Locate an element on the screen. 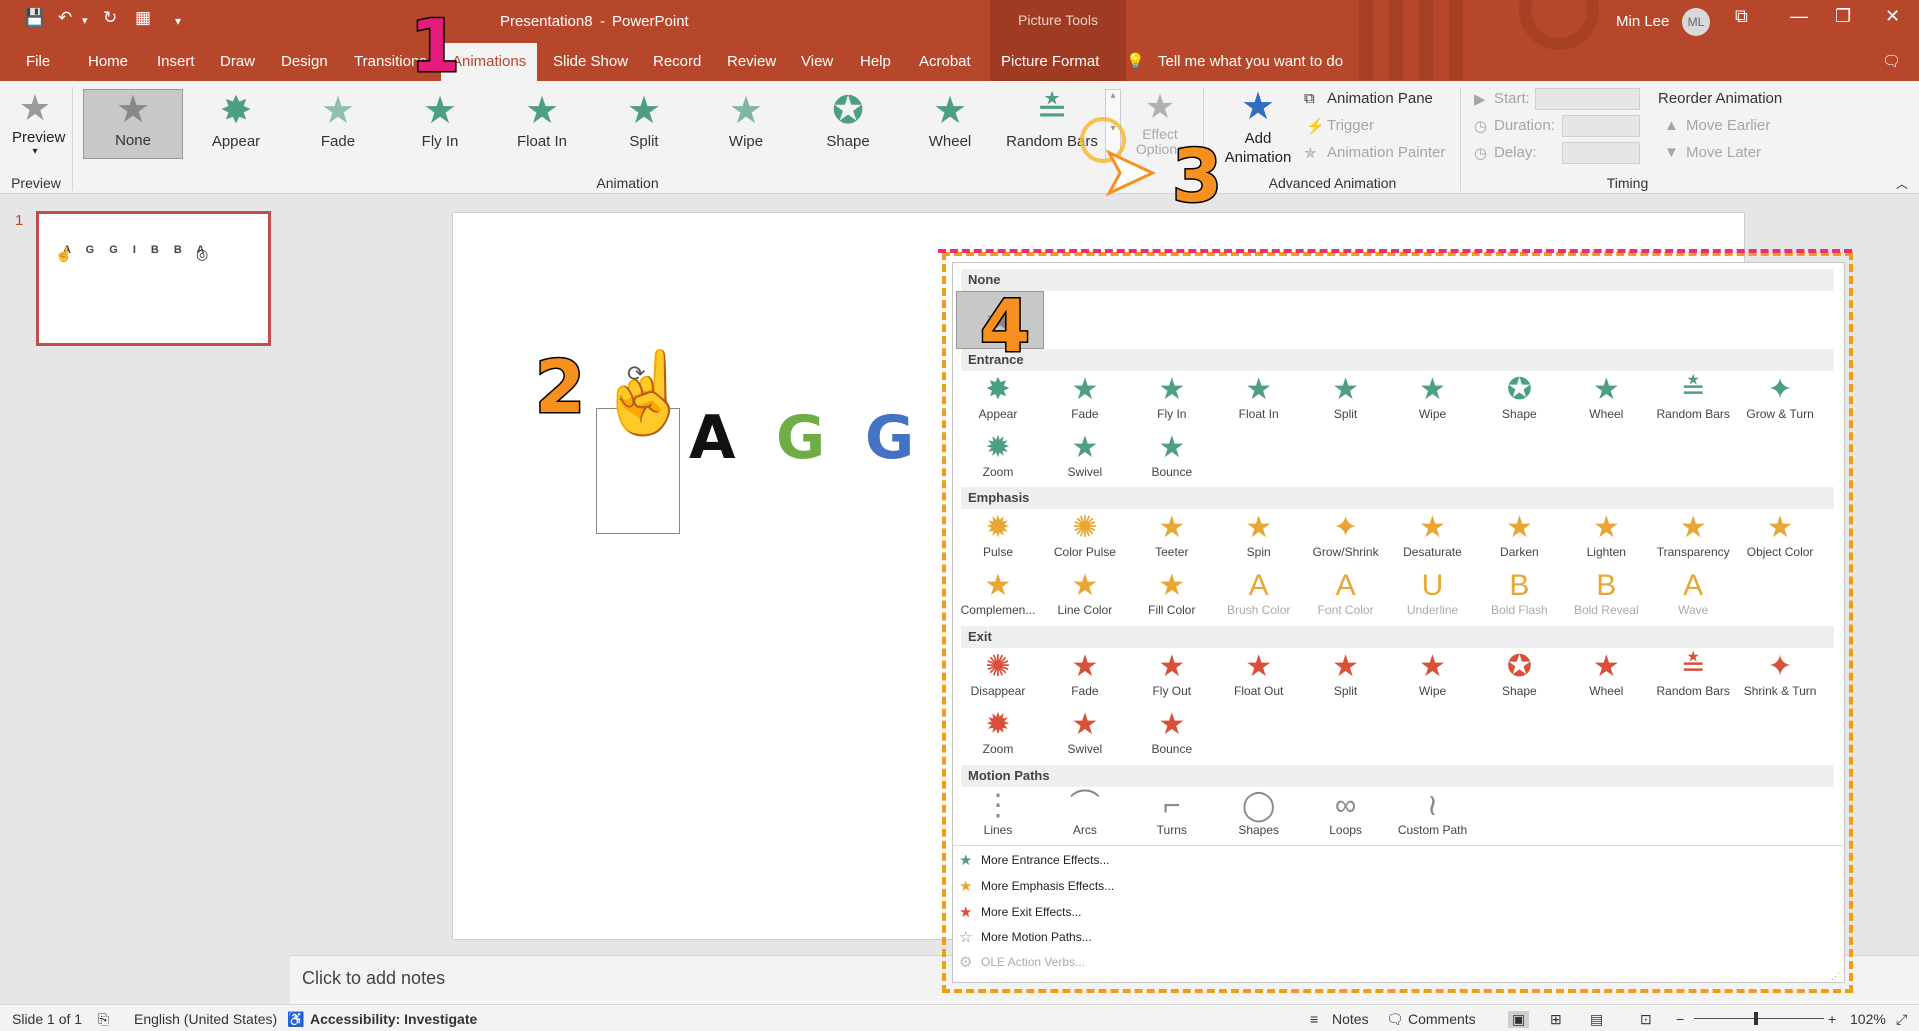 The width and height of the screenshot is (1919, 1031). effect-entrance-12: ★ Bounce is located at coordinates (1172, 460).